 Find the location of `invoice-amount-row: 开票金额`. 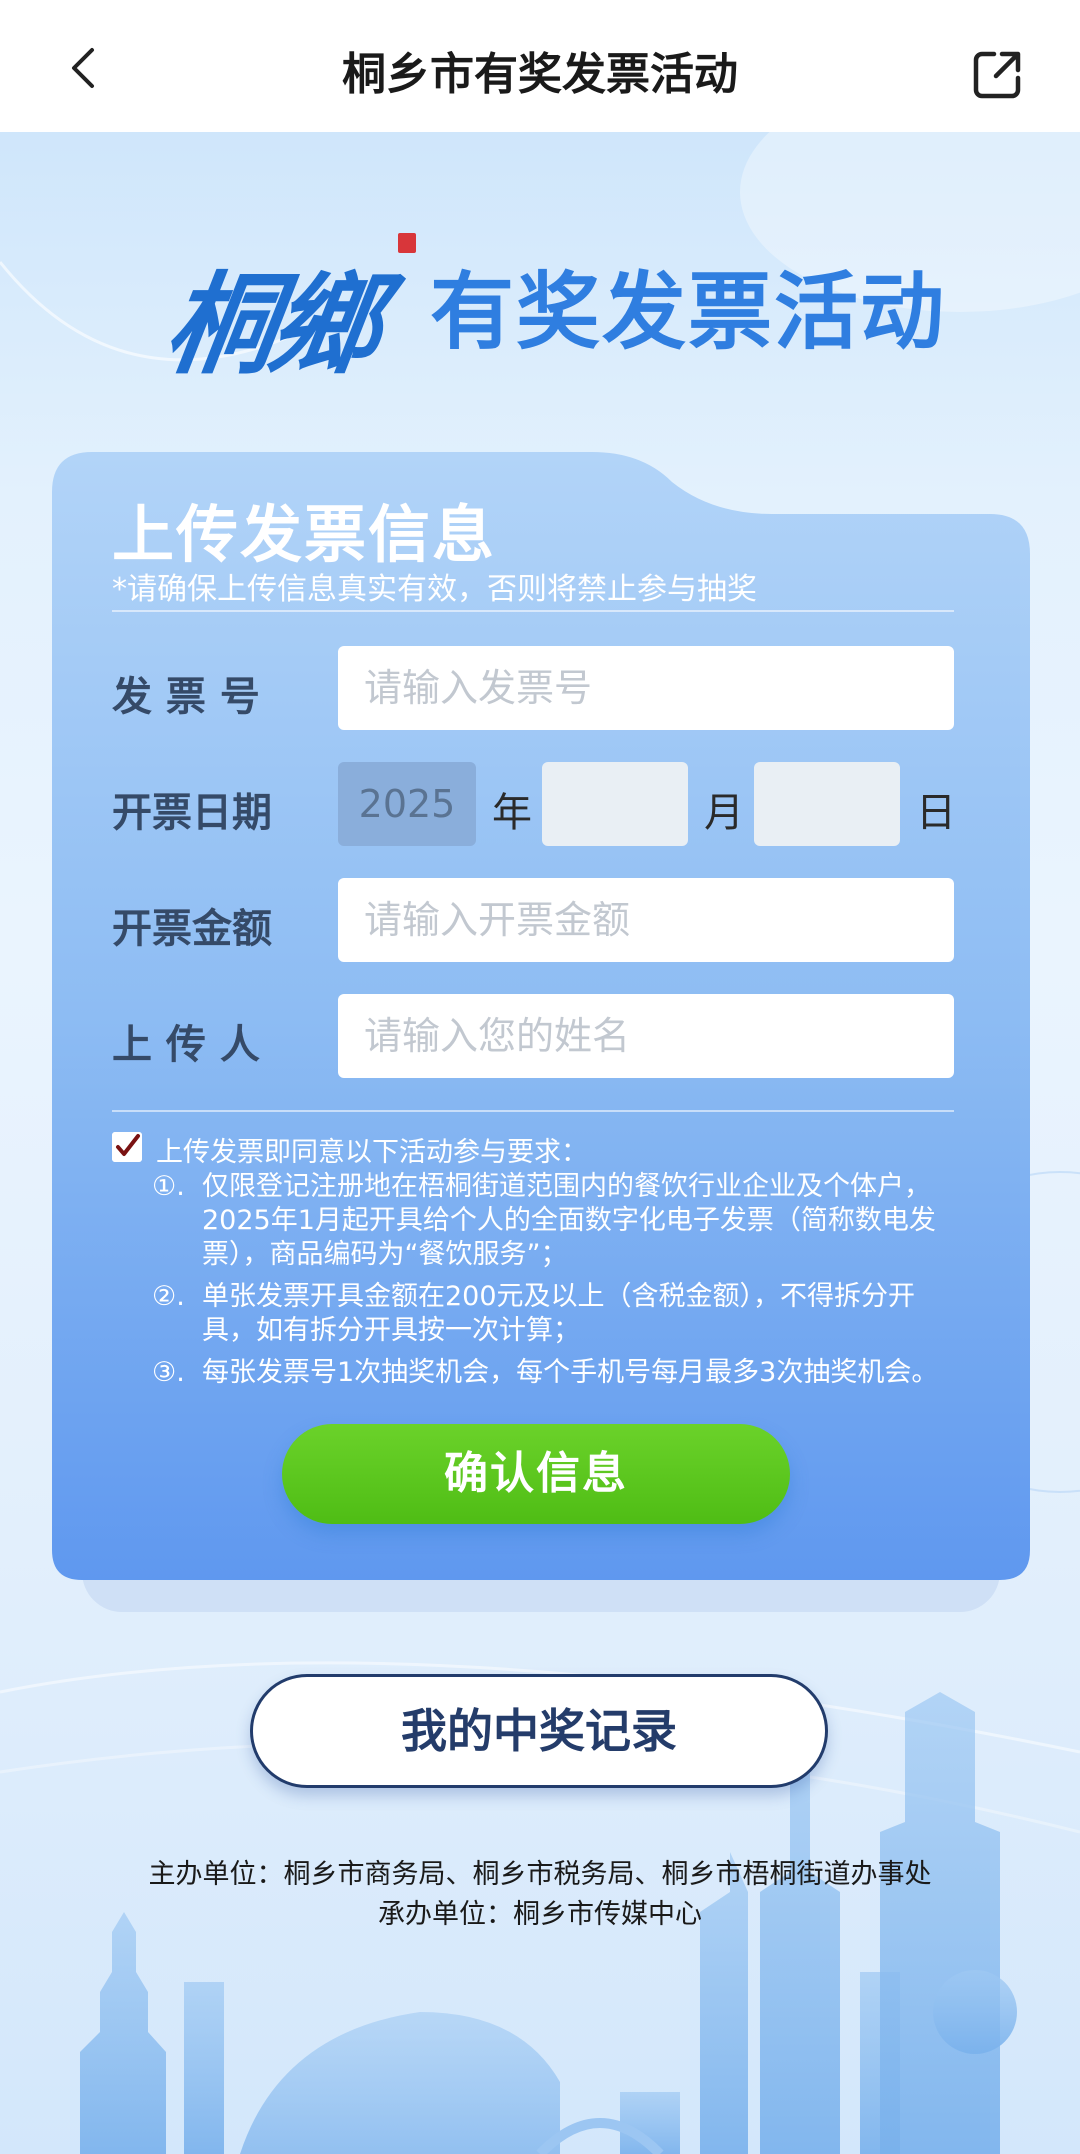

invoice-amount-row: 开票金额 is located at coordinates (533, 921).